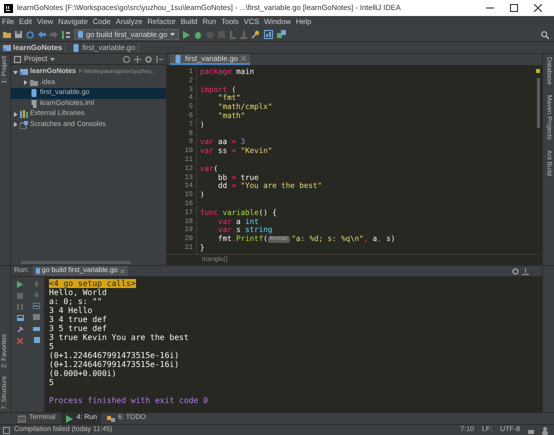 This screenshot has width=554, height=435. Describe the element at coordinates (538, 71) in the screenshot. I see `warning-marker` at that location.